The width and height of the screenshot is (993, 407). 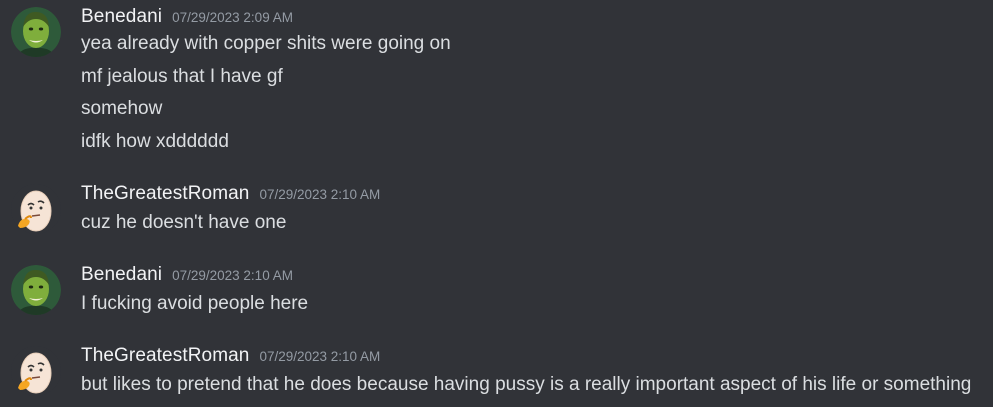 What do you see at coordinates (232, 17) in the screenshot?
I see `message-timestamp: 07/29/2023 2:09 AM` at bounding box center [232, 17].